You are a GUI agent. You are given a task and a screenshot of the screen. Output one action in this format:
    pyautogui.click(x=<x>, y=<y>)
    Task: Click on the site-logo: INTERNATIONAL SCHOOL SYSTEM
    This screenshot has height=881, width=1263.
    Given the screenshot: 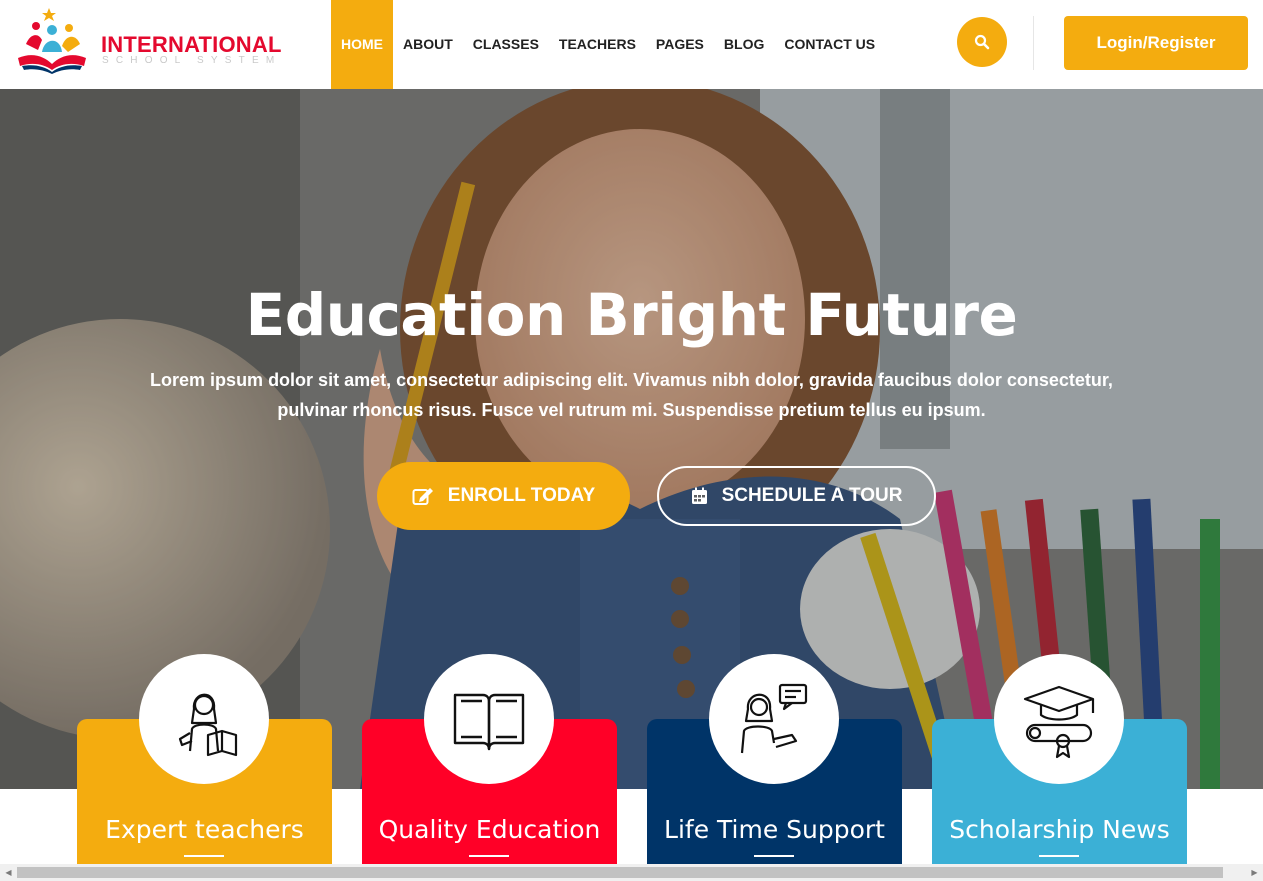 What is the action you would take?
    pyautogui.click(x=164, y=42)
    